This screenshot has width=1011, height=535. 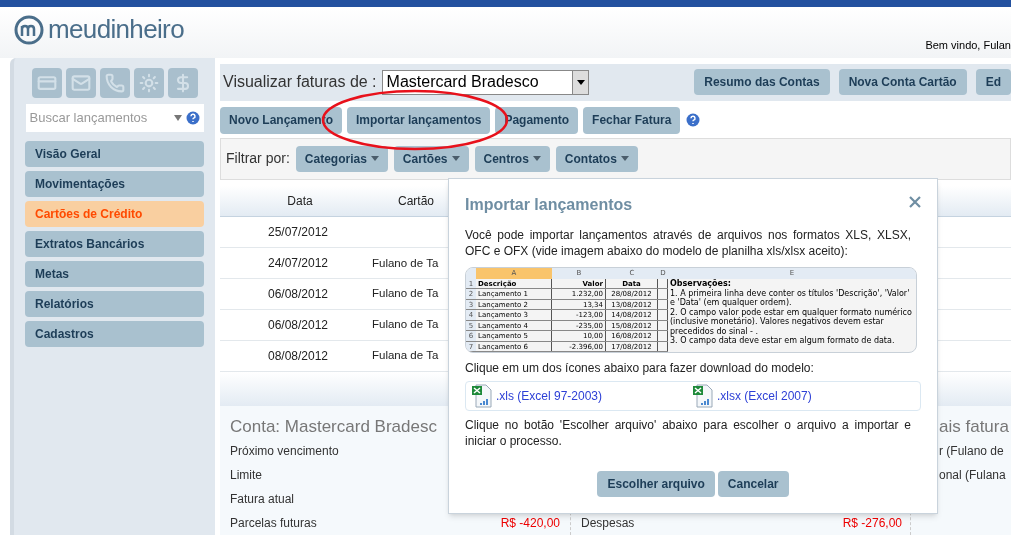 I want to click on amount-value: R$ -420,00, so click(x=530, y=523).